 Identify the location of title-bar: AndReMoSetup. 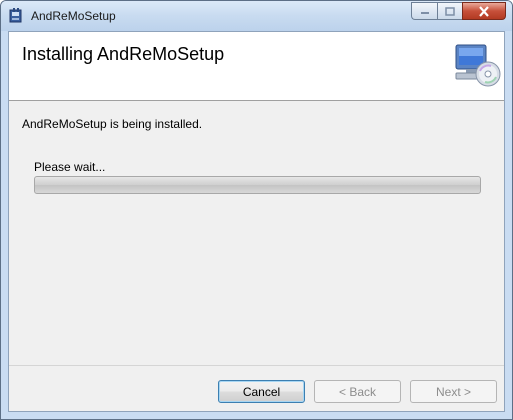
(256, 16).